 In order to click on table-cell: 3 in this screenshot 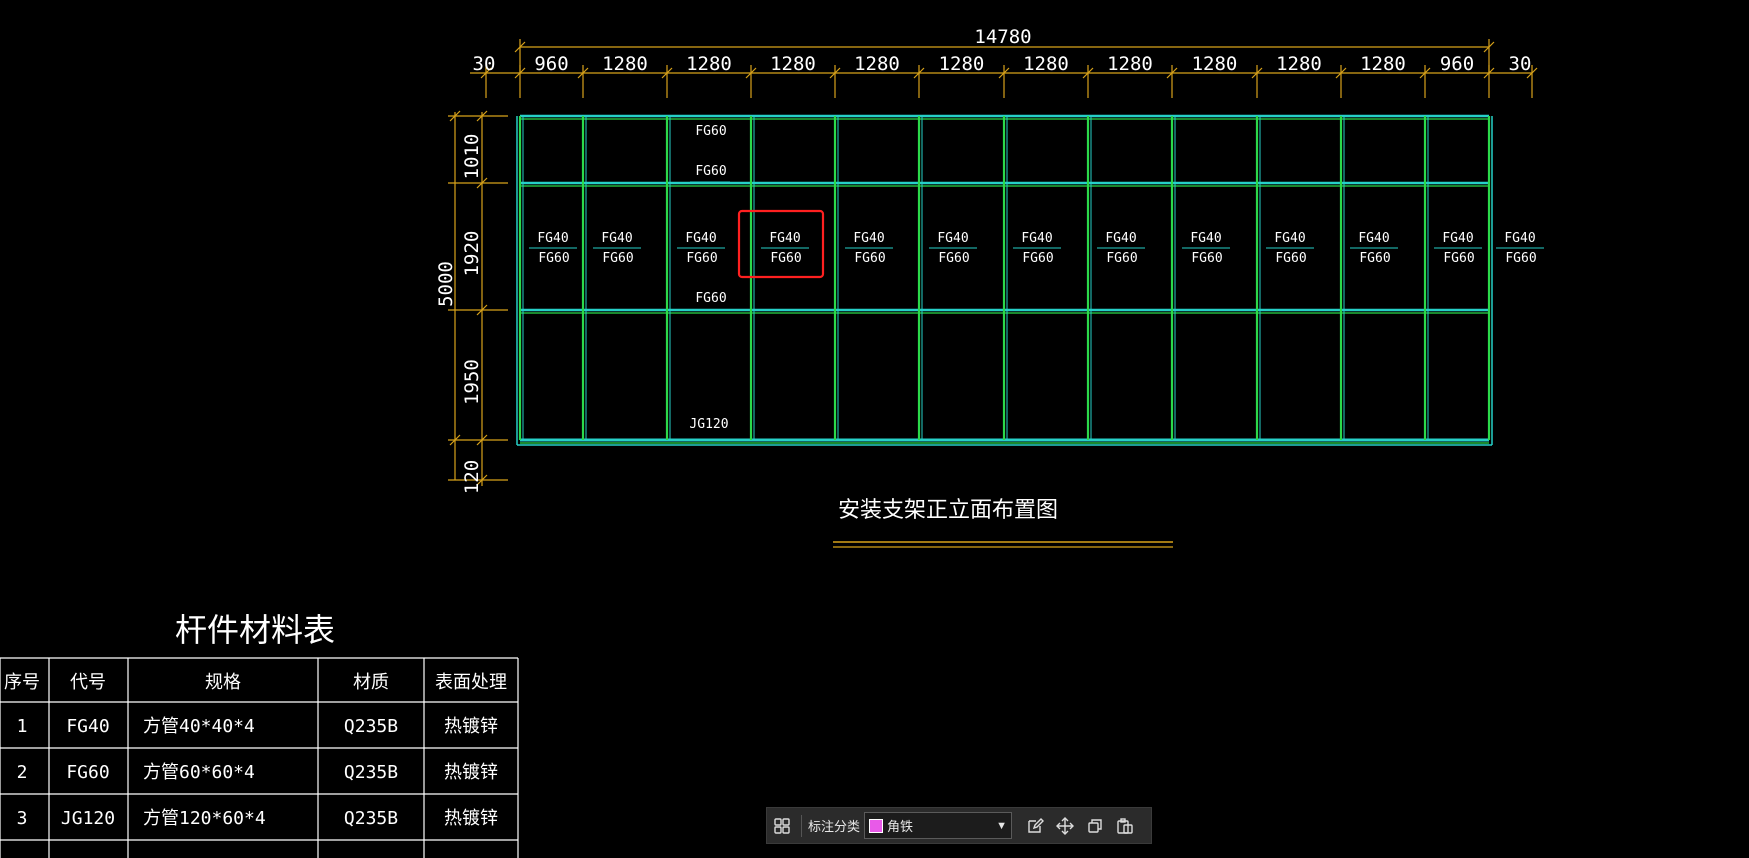, I will do `click(22, 818)`.